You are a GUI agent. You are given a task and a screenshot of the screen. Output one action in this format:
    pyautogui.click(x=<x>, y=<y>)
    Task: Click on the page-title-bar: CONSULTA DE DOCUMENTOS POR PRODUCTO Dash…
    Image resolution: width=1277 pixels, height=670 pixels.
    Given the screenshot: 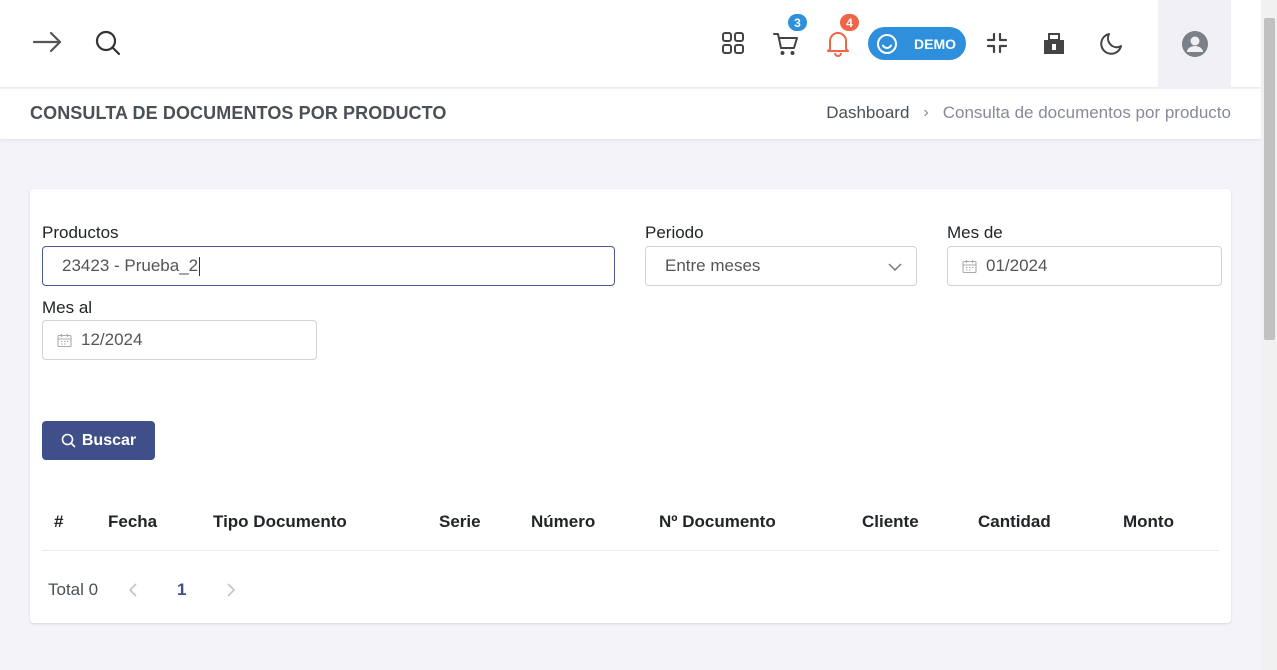 What is the action you would take?
    pyautogui.click(x=630, y=114)
    